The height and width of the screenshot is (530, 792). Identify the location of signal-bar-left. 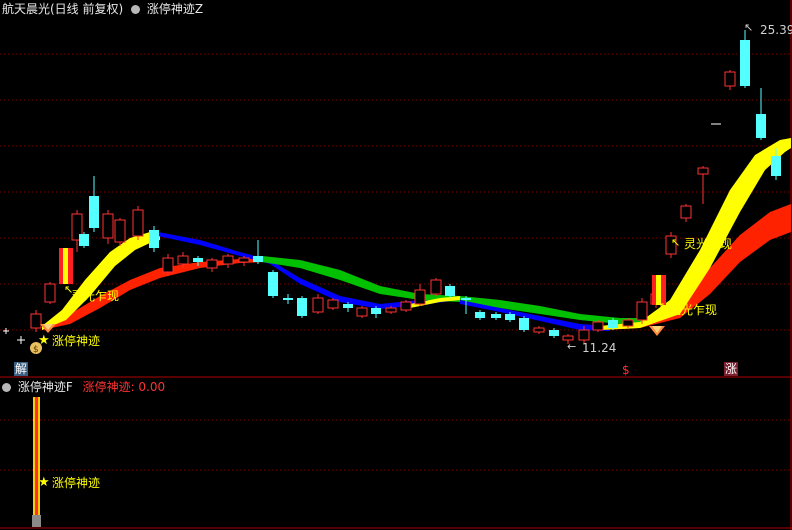
(66, 266).